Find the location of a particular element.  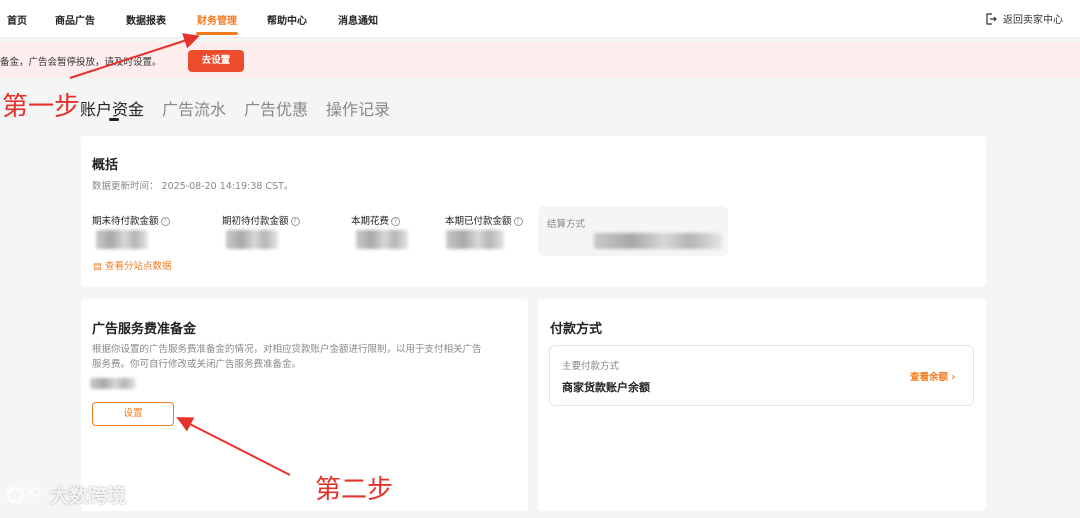

step1-annotation: 第一步 is located at coordinates (41, 107).